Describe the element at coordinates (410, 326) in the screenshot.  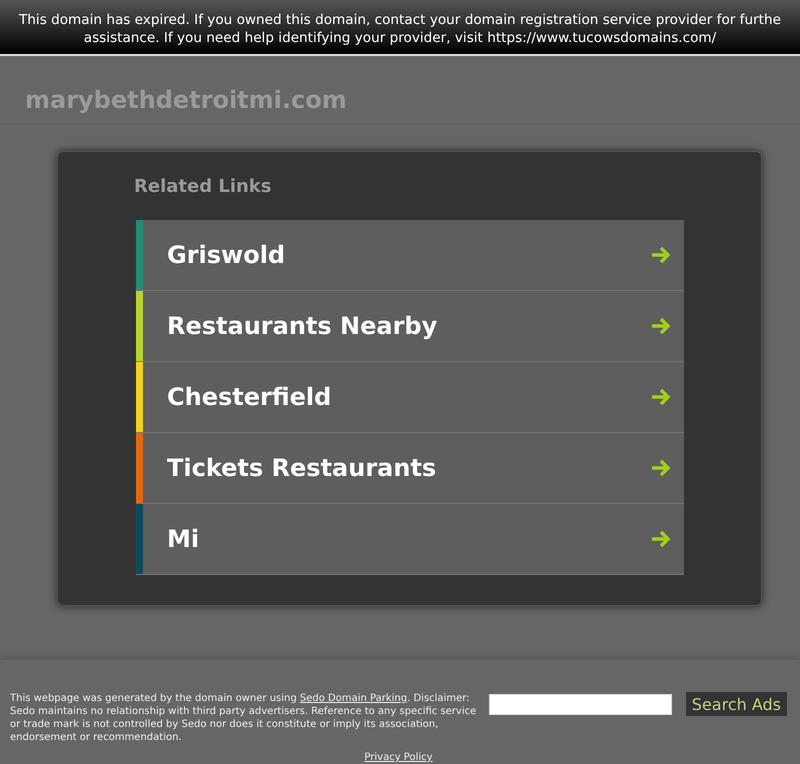
I see `related-link: Restaurants Nearby` at that location.